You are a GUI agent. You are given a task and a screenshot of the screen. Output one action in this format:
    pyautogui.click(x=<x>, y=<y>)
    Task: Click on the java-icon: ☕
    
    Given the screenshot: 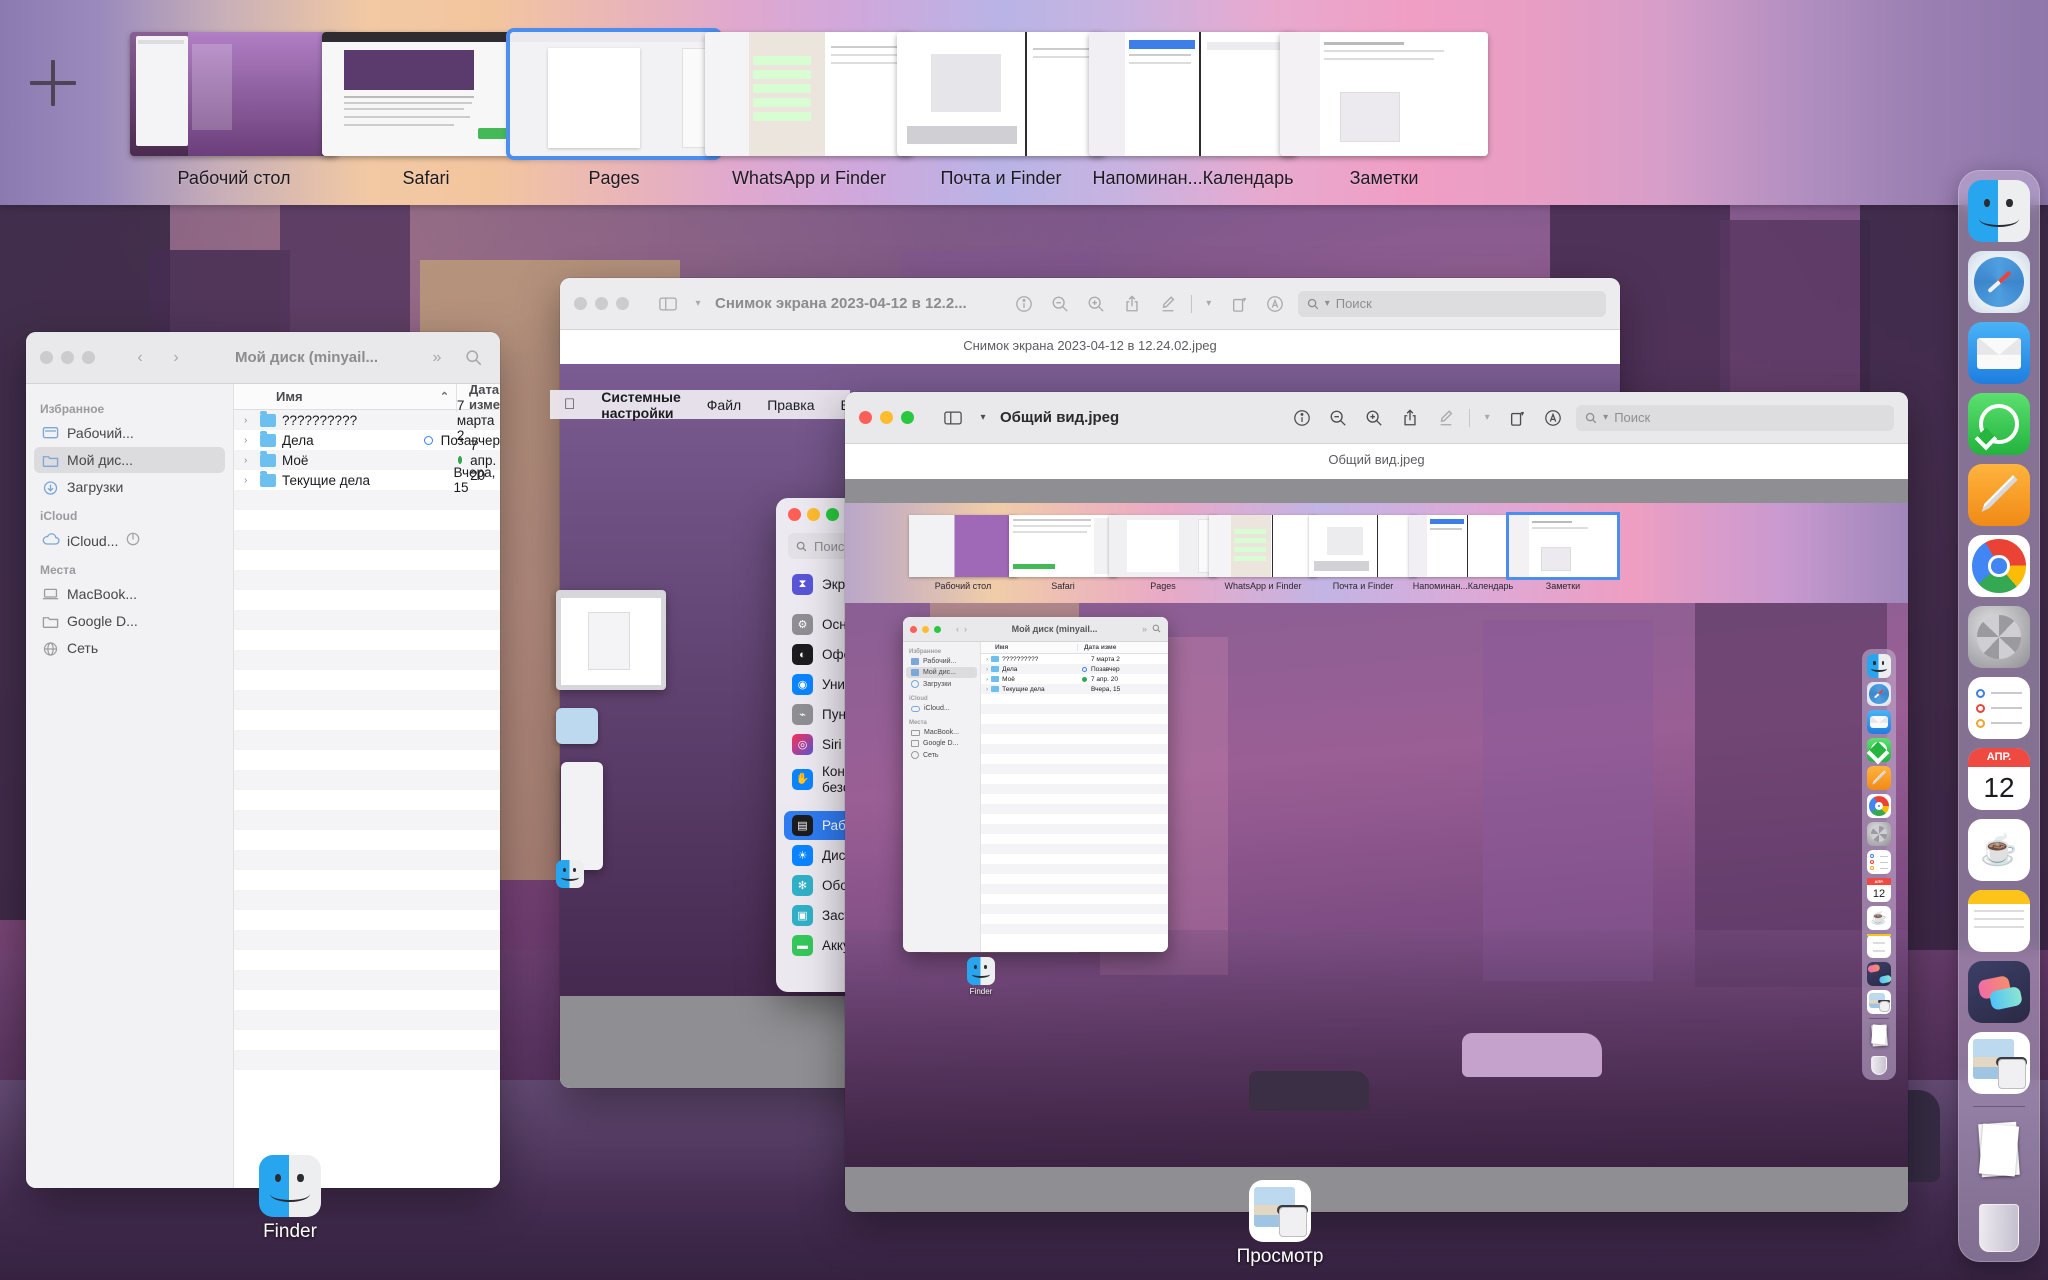 What is the action you would take?
    pyautogui.click(x=1999, y=850)
    